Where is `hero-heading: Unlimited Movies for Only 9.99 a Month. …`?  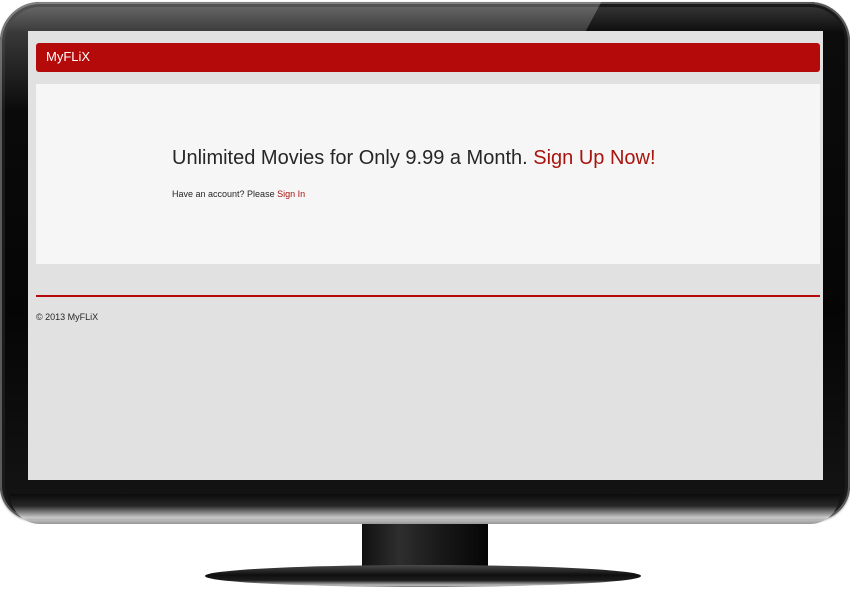
hero-heading: Unlimited Movies for Only 9.99 a Month. … is located at coordinates (414, 158).